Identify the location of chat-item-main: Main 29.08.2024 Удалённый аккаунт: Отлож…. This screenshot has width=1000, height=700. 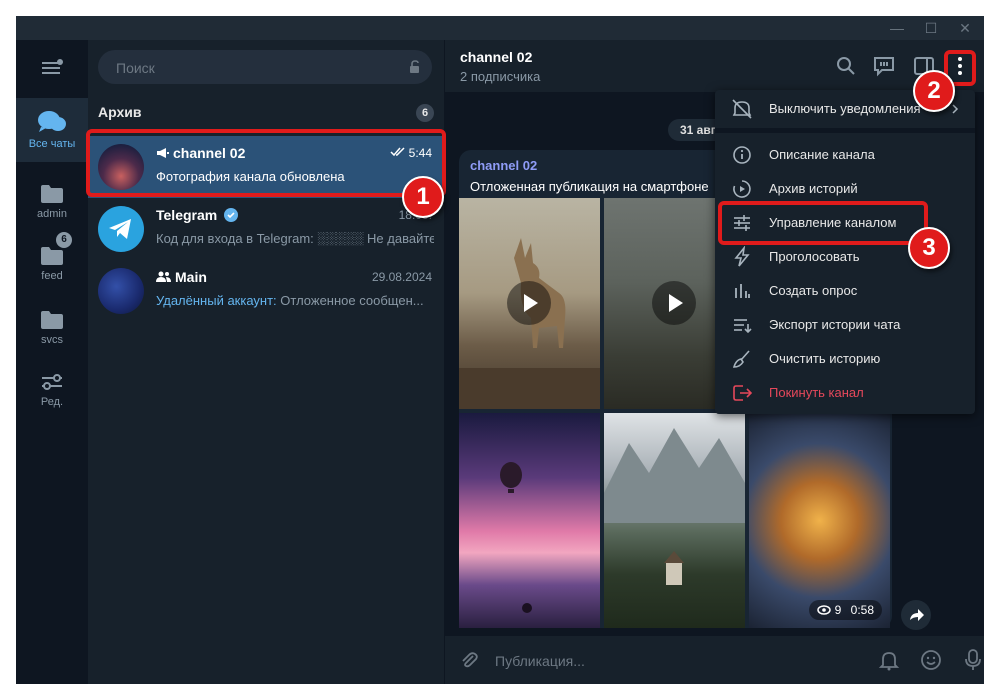
(266, 291).